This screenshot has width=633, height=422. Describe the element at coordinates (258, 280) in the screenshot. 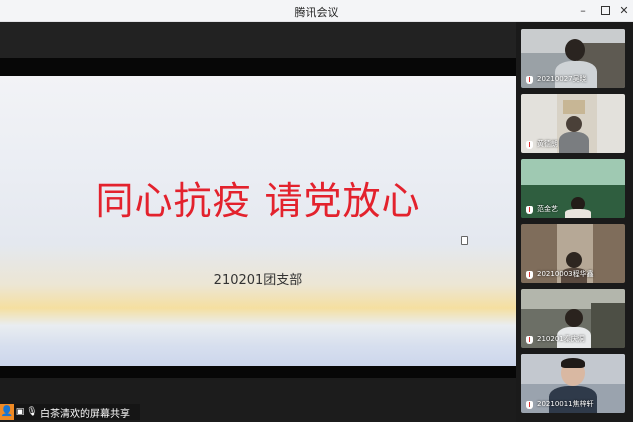

I see `slide-department: 210201团支部` at that location.